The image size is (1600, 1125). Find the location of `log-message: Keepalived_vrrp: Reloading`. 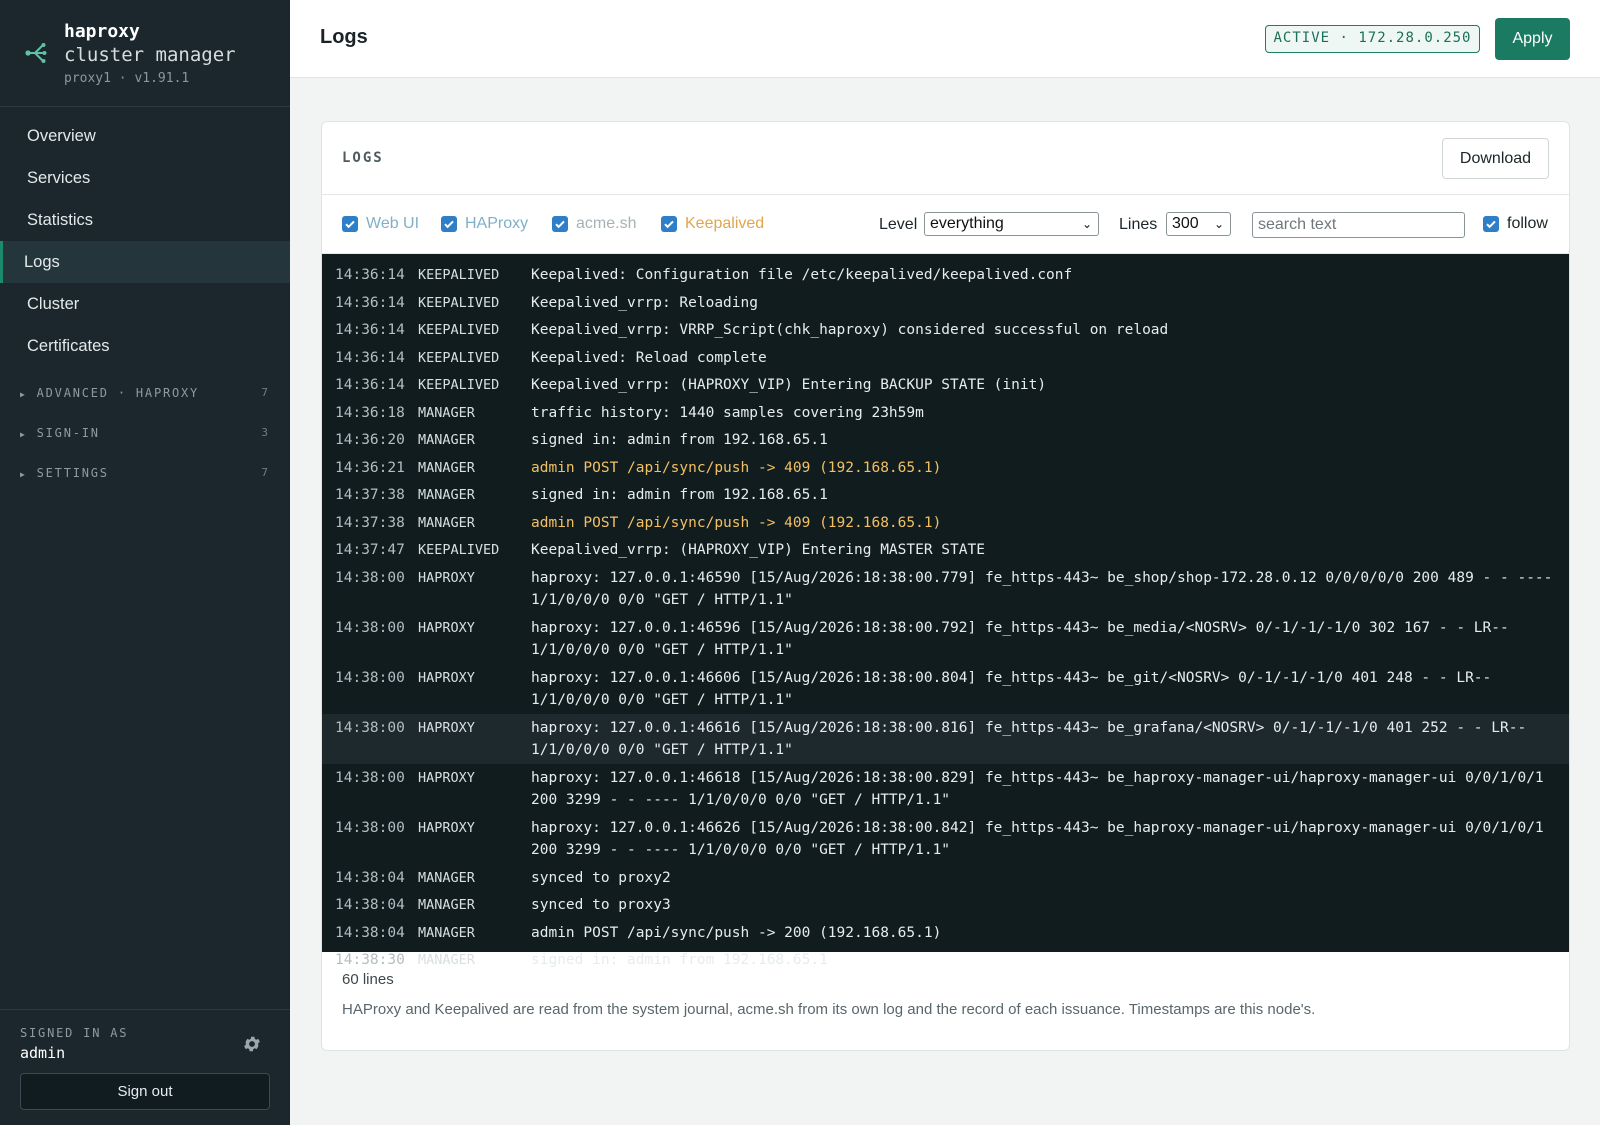

log-message: Keepalived_vrrp: Reloading is located at coordinates (644, 302).